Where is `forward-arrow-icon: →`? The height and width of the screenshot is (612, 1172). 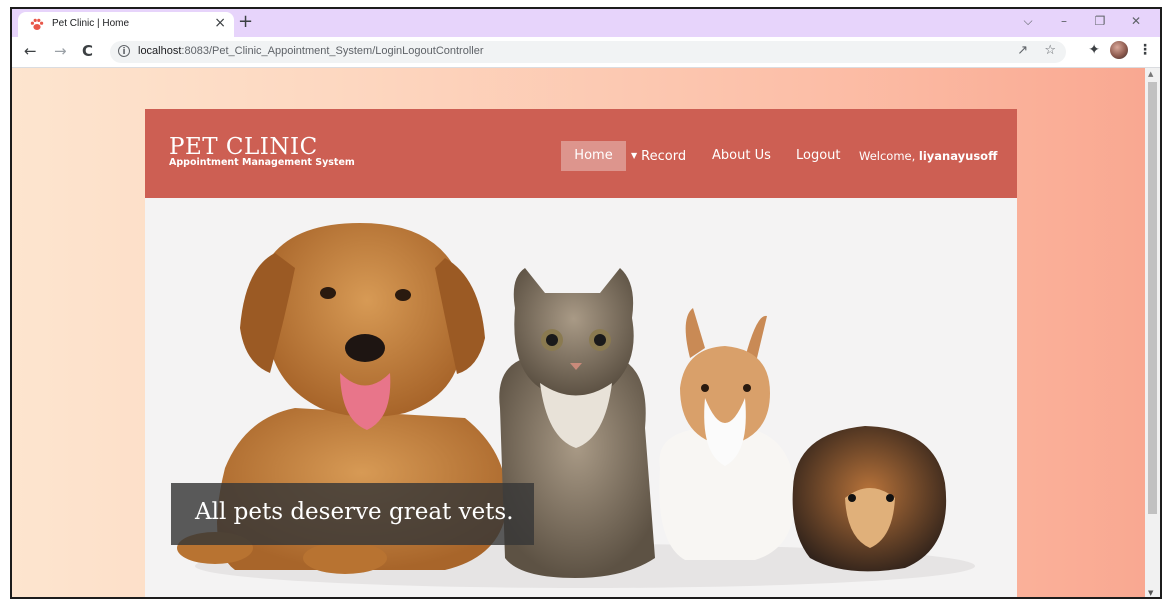 forward-arrow-icon: → is located at coordinates (60, 51).